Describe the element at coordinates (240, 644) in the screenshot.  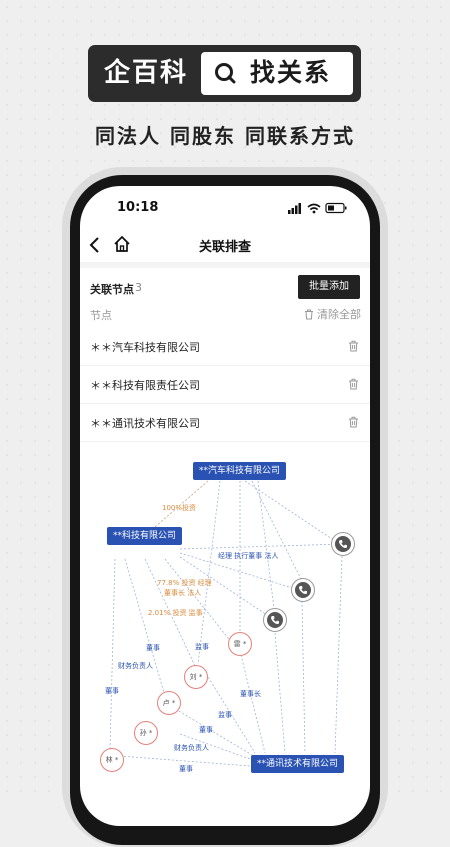
I see `person-node: 雷 *` at that location.